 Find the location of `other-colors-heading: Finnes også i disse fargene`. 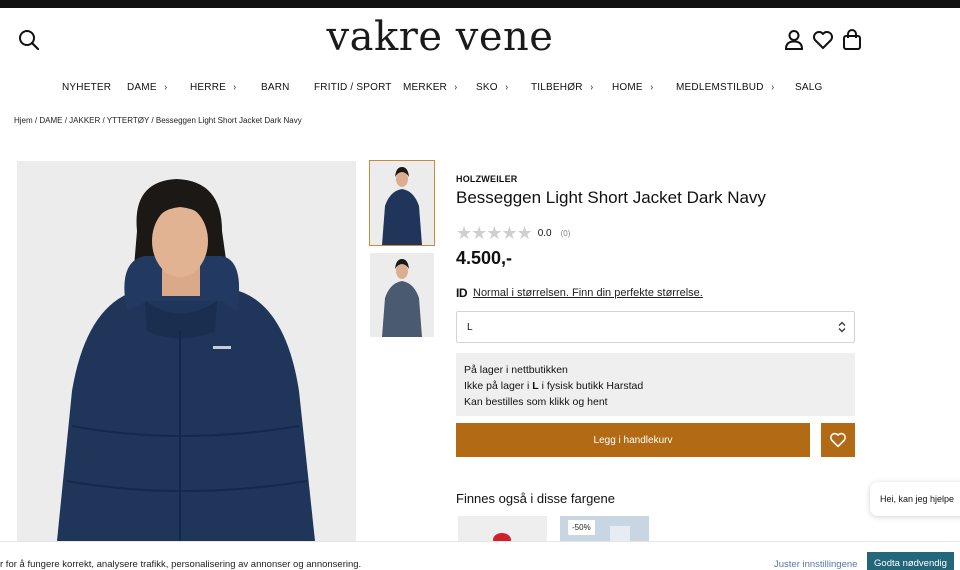

other-colors-heading: Finnes også i disse fargene is located at coordinates (535, 498).